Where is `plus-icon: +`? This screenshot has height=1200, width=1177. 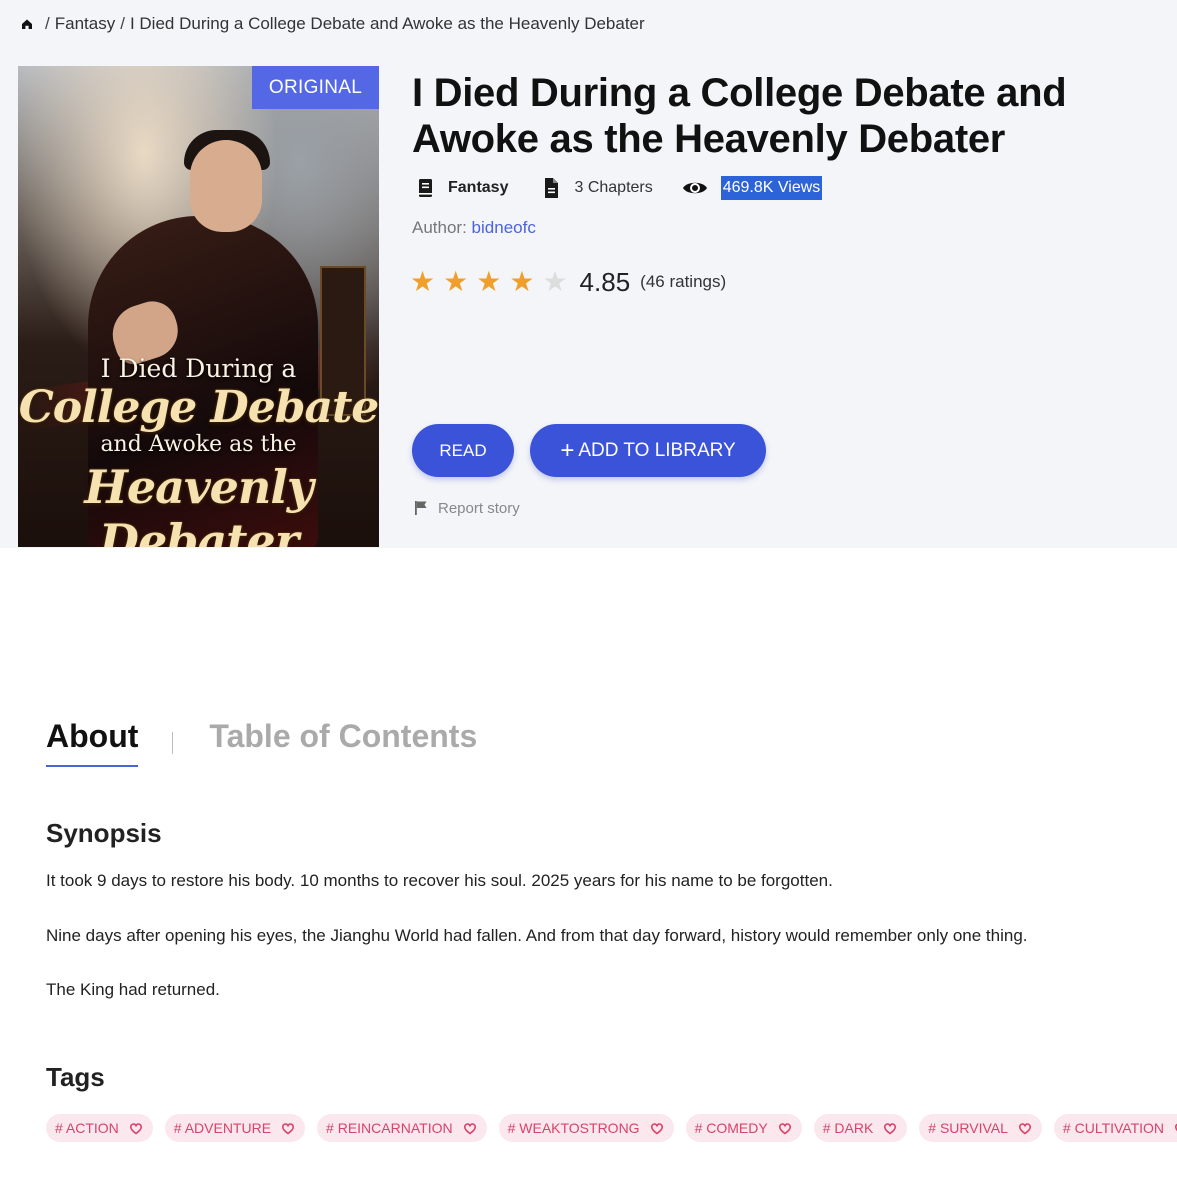
plus-icon: + is located at coordinates (567, 450).